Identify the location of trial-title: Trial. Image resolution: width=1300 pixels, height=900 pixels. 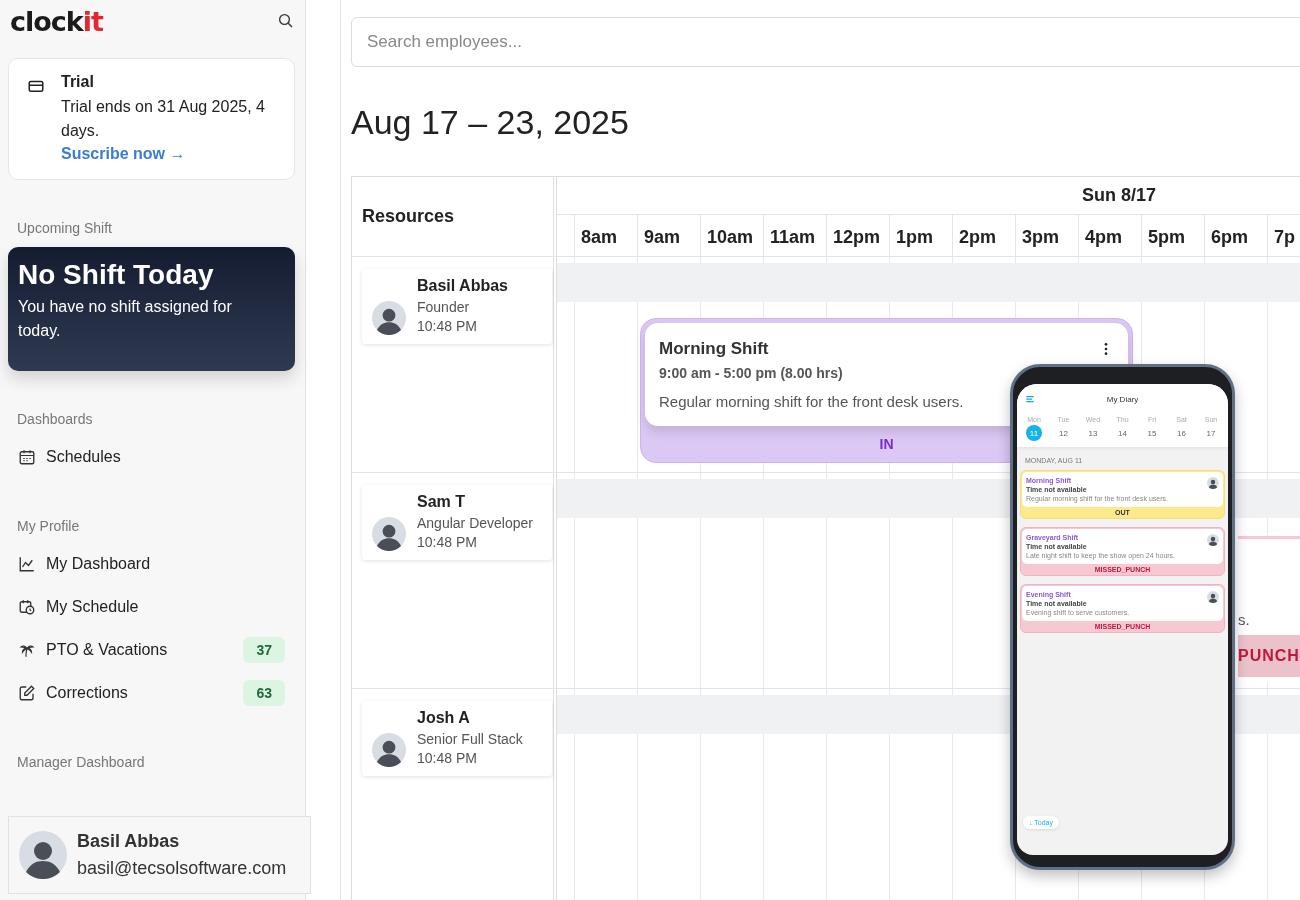
(78, 82).